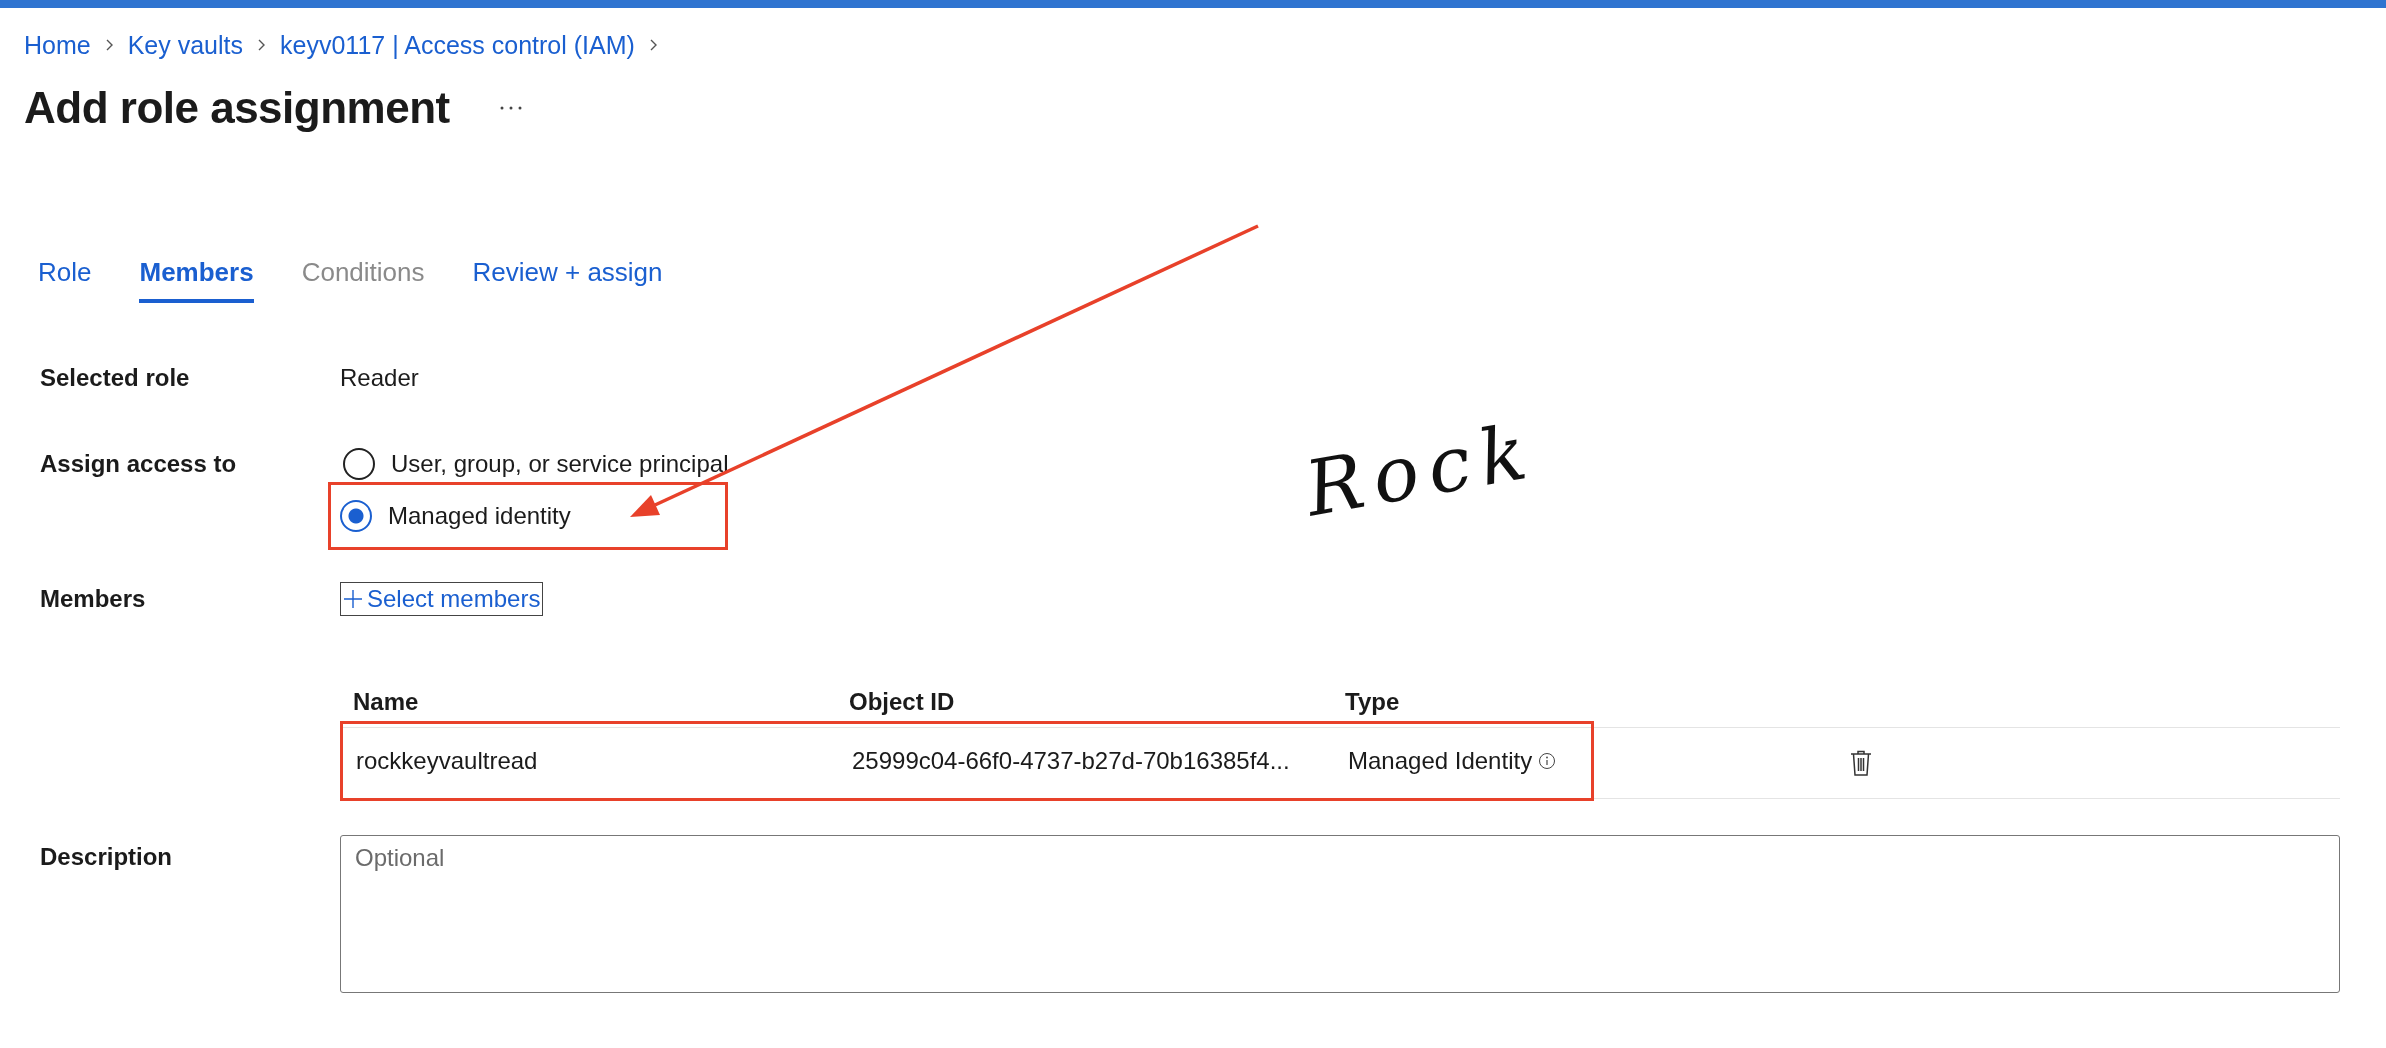 This screenshot has width=2386, height=1048. Describe the element at coordinates (442, 599) in the screenshot. I see `select-members-button: Select members` at that location.